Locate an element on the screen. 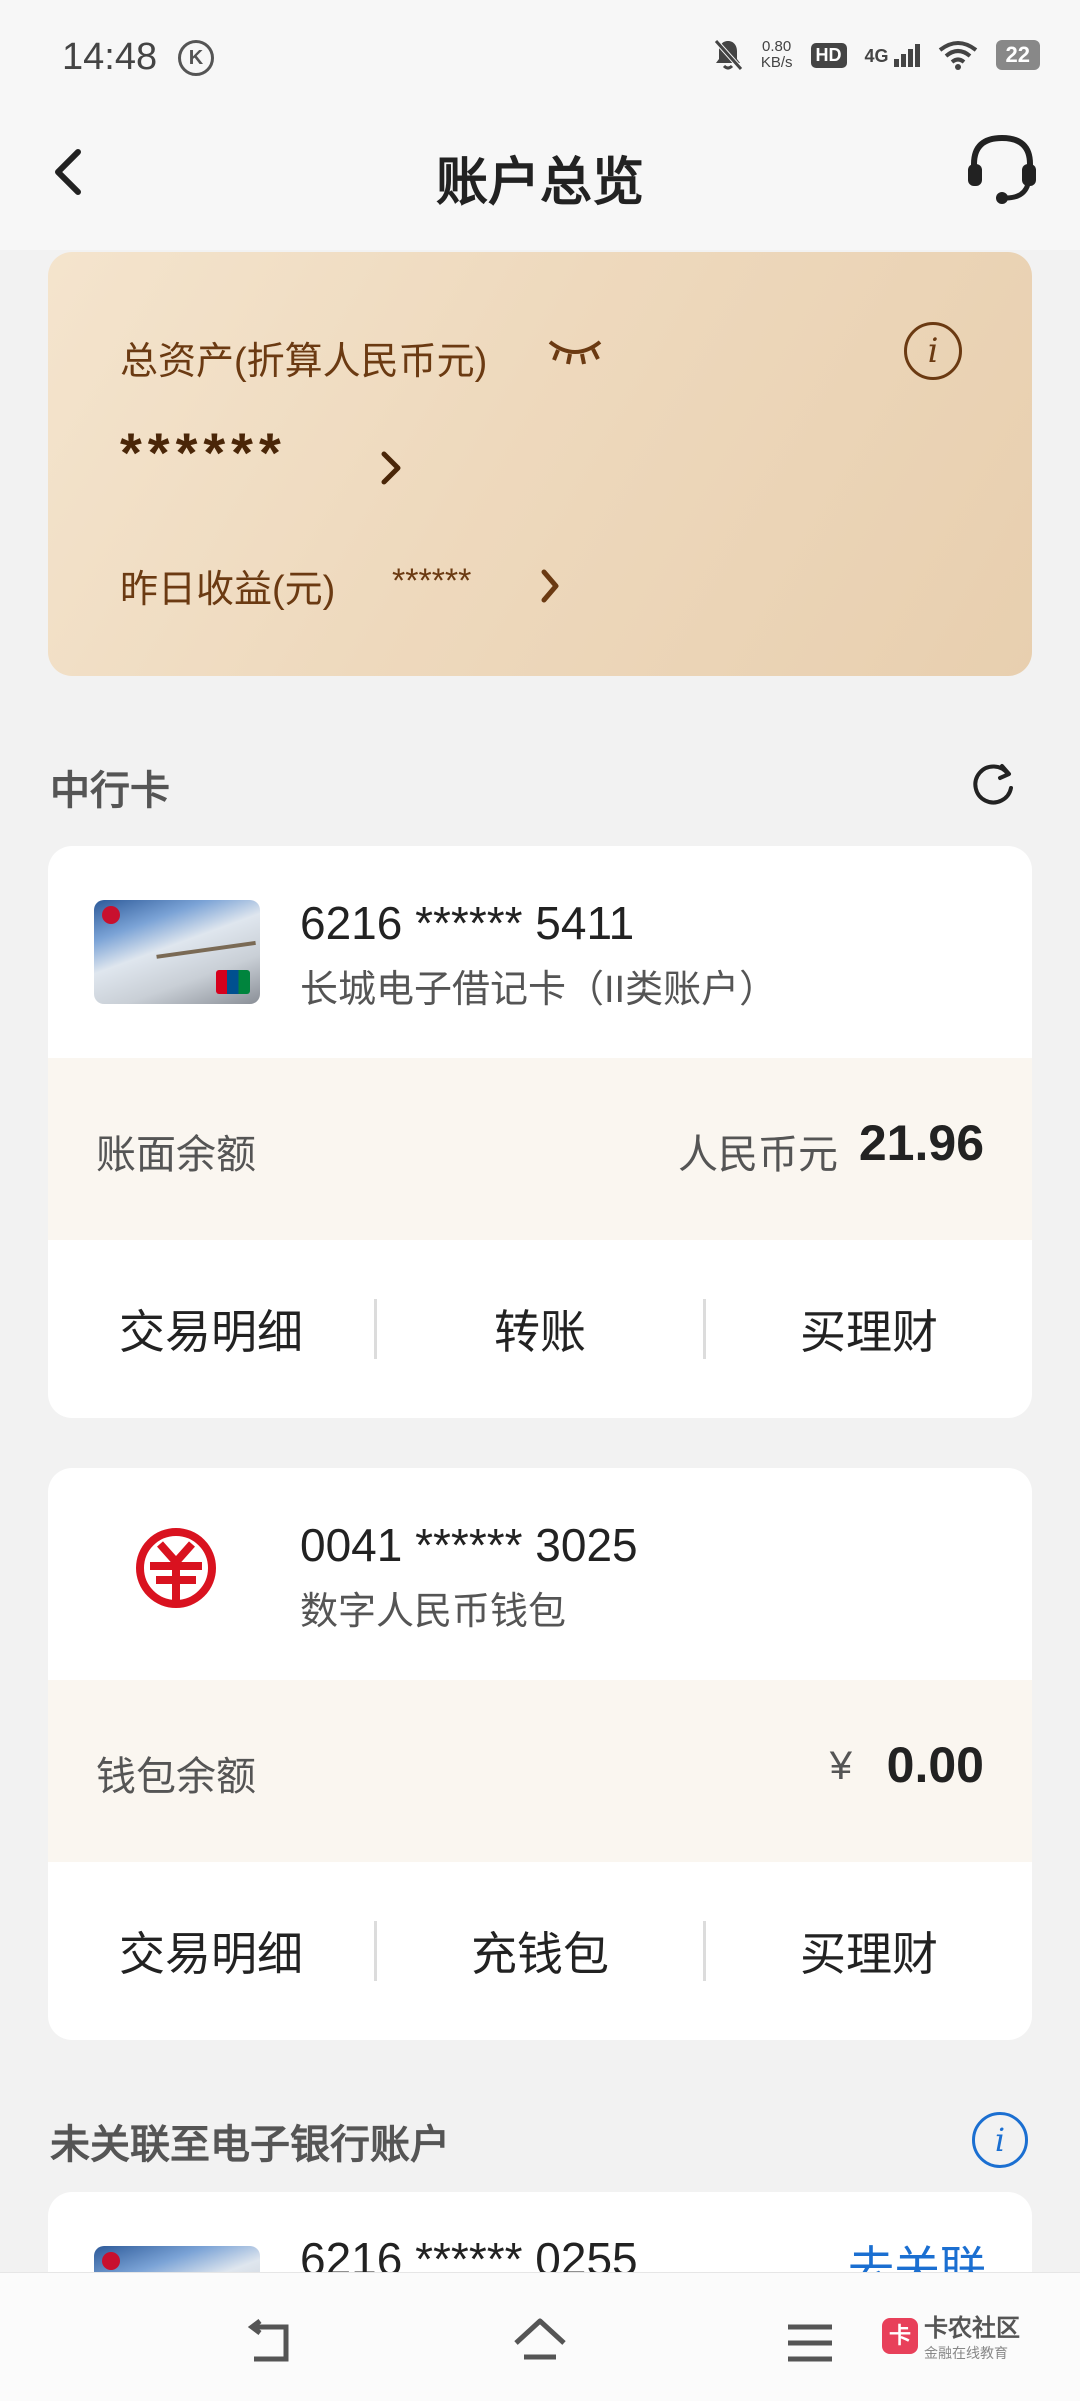 The height and width of the screenshot is (2401, 1080). hd-badge: HD is located at coordinates (828, 55).